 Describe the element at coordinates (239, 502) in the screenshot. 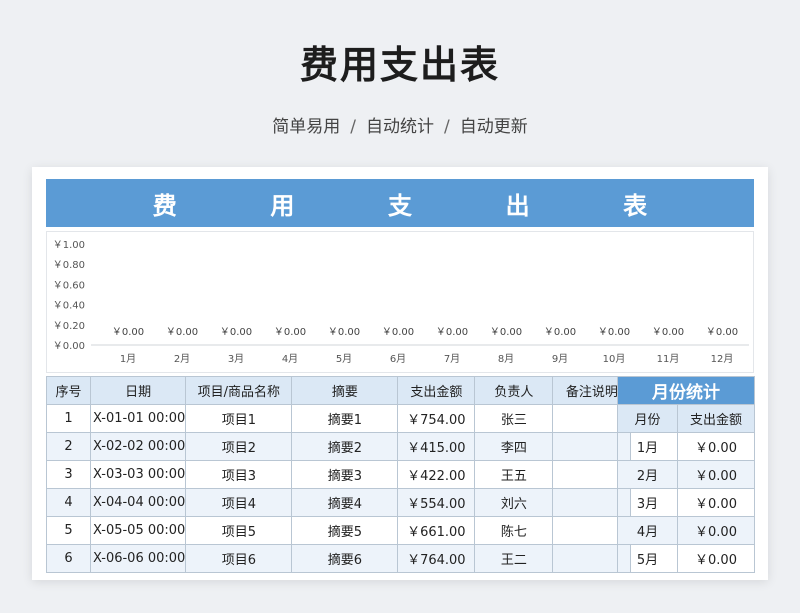

I see `cell-item: 项目4` at that location.